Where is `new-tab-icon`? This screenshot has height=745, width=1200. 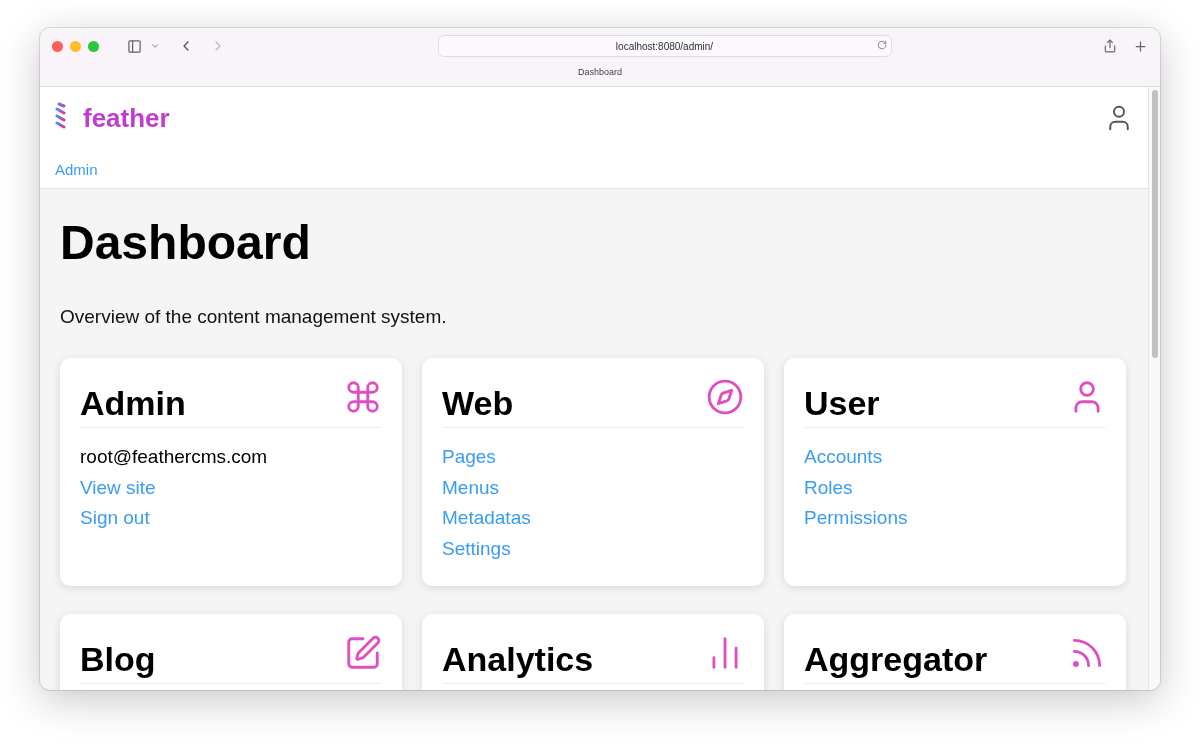 new-tab-icon is located at coordinates (1140, 46).